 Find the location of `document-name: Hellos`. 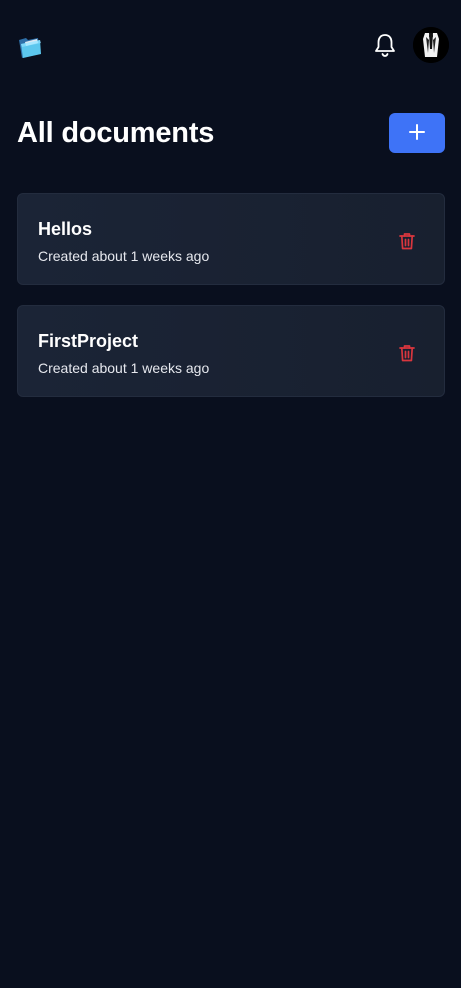

document-name: Hellos is located at coordinates (65, 229).